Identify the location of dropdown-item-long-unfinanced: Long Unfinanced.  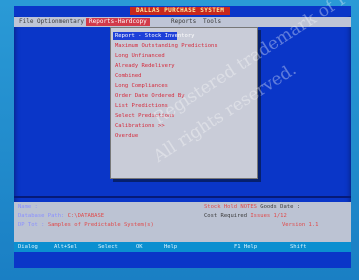
(140, 56).